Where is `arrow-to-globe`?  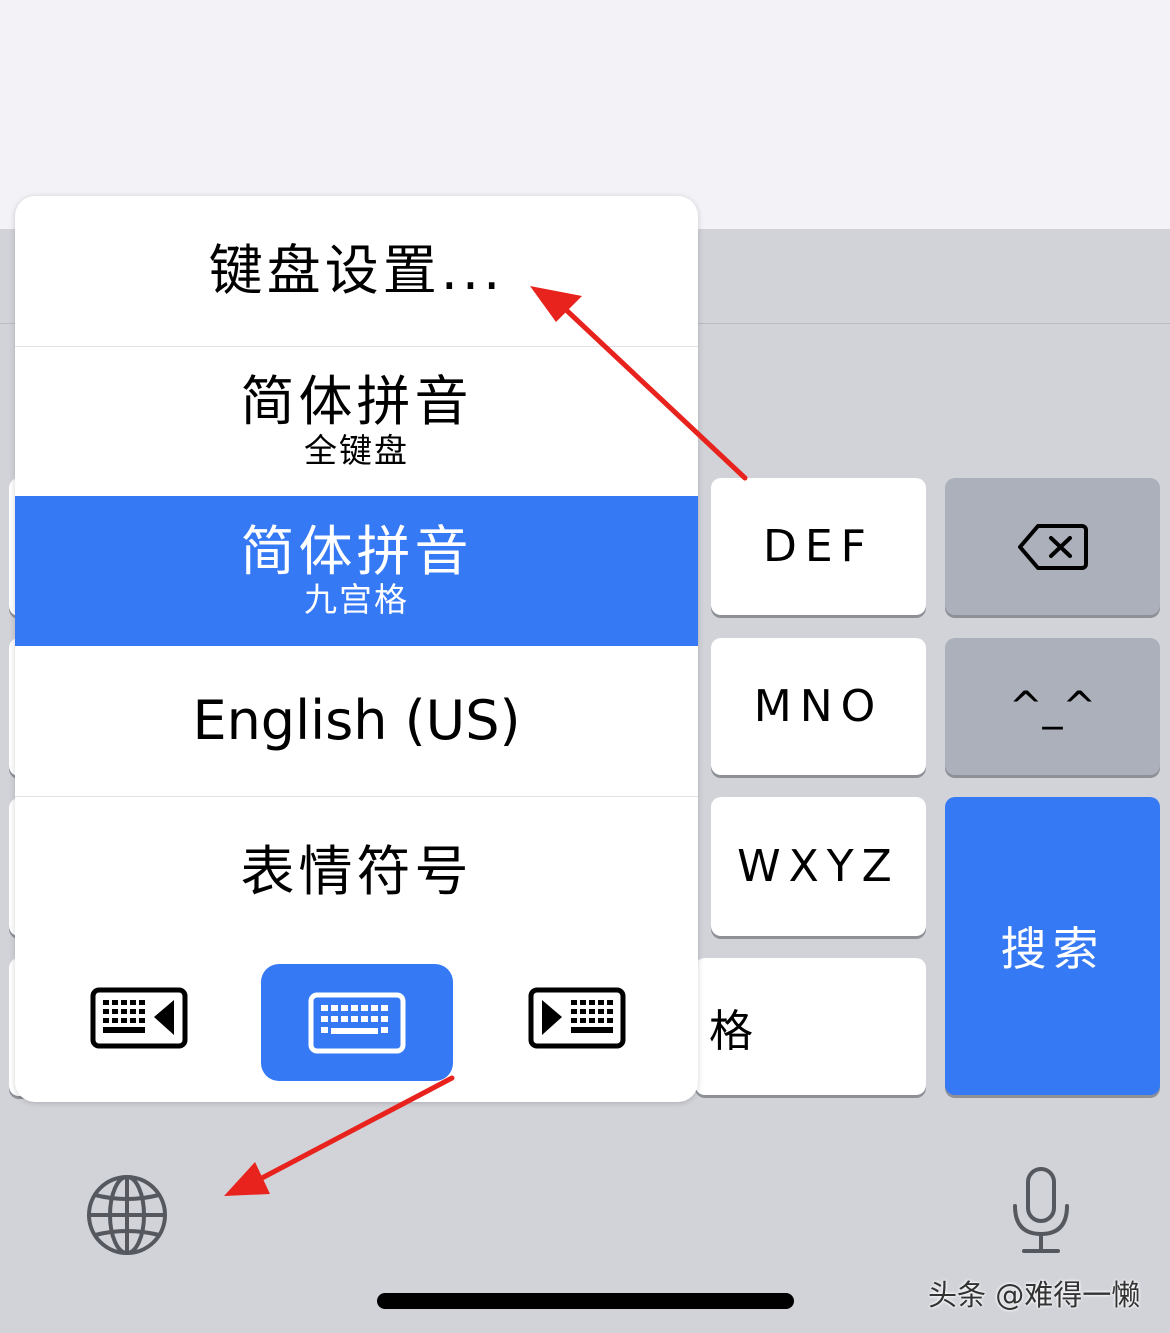
arrow-to-globe is located at coordinates (339, 1135).